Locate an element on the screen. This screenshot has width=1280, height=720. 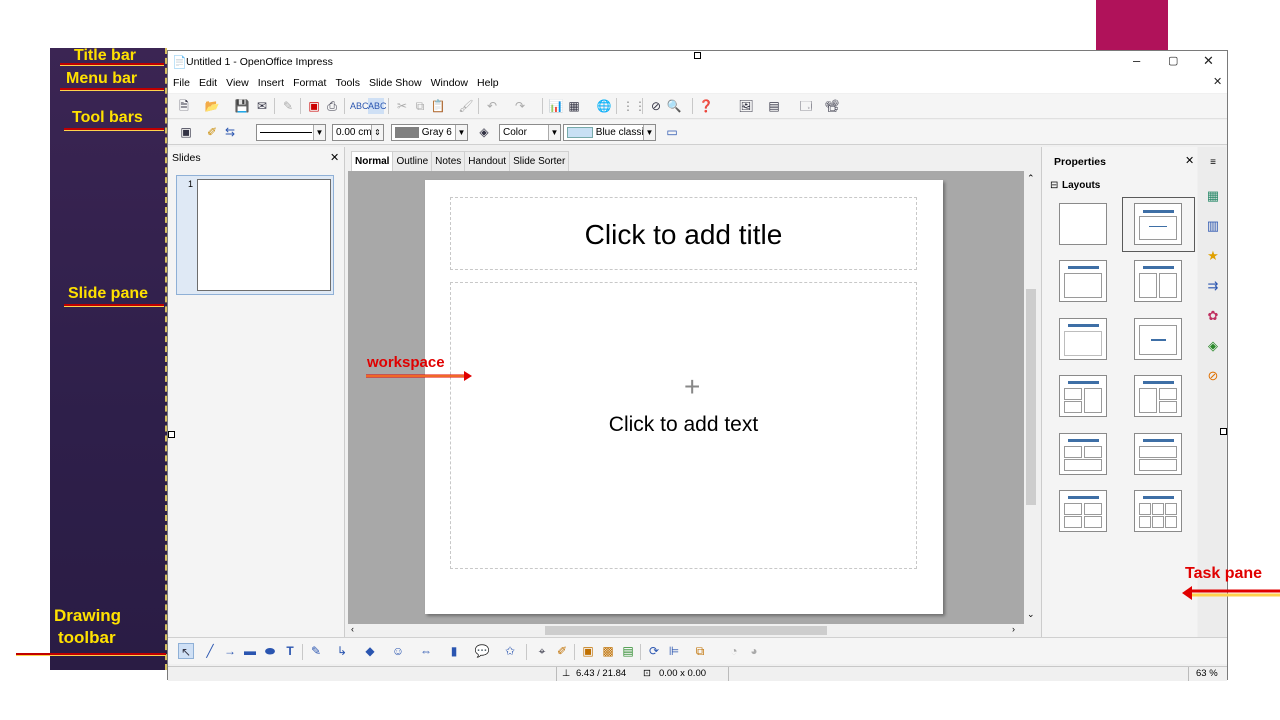
rotate-icon: ⟳ is located at coordinates (654, 651).